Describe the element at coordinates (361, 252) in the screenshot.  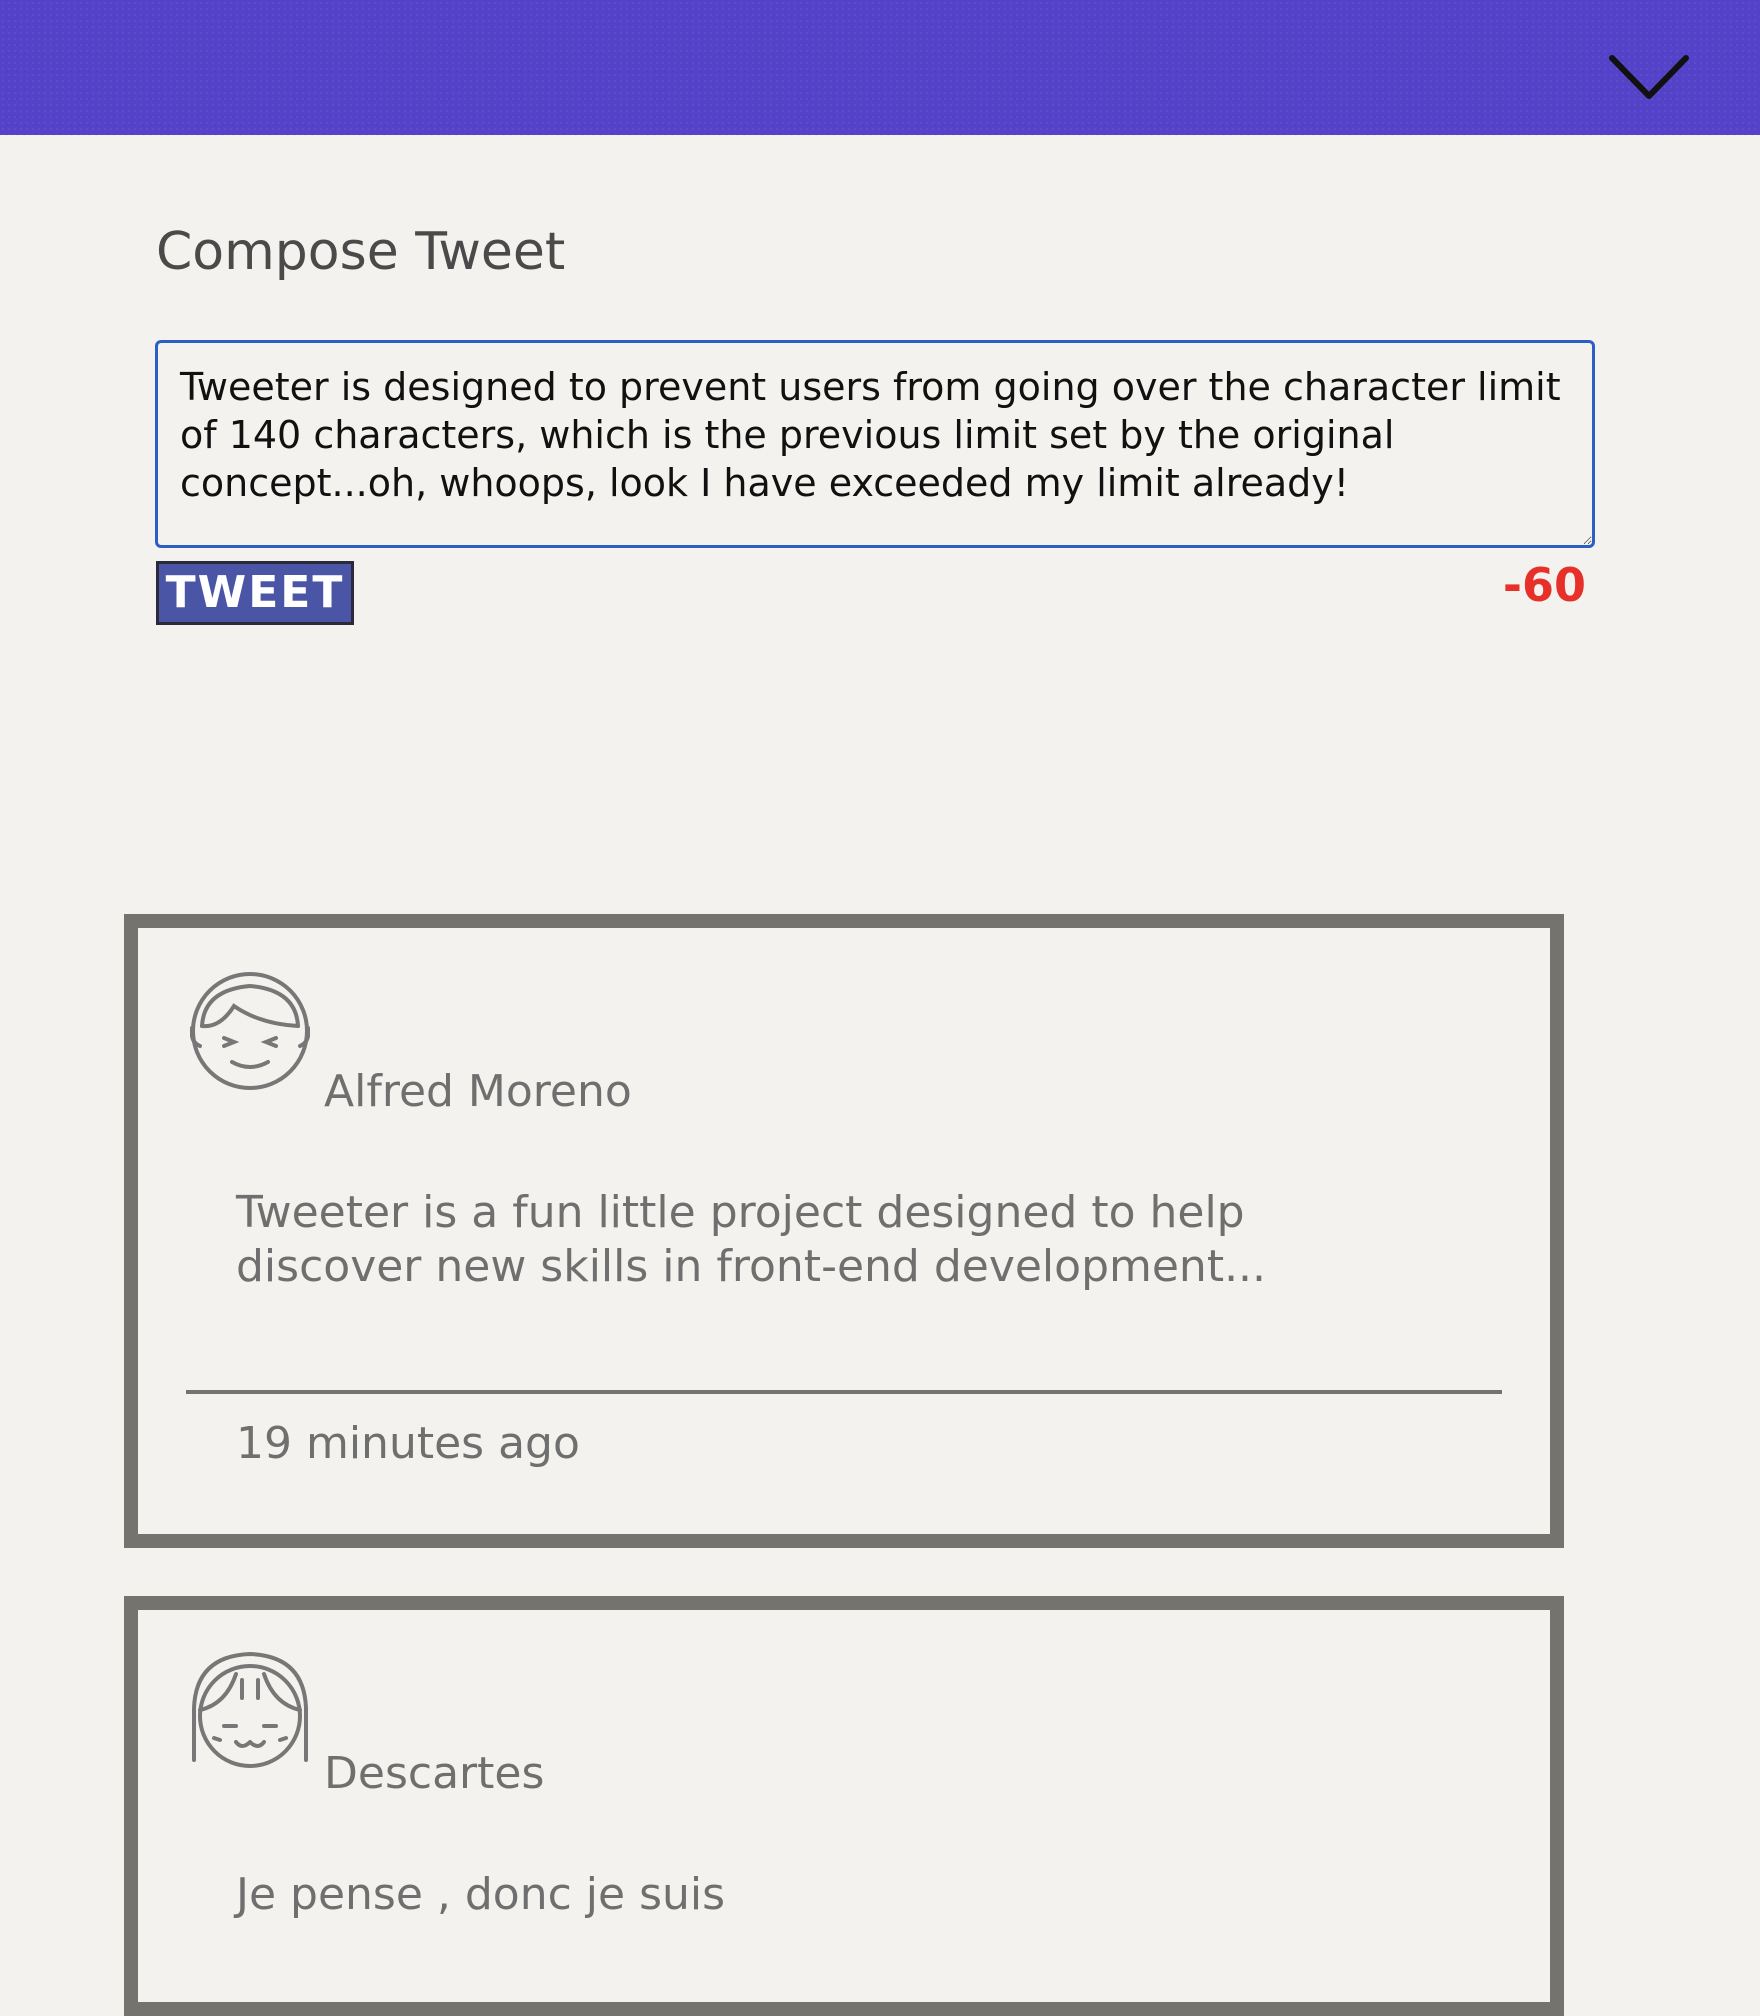
I see `compose-title: Compose Tweet` at that location.